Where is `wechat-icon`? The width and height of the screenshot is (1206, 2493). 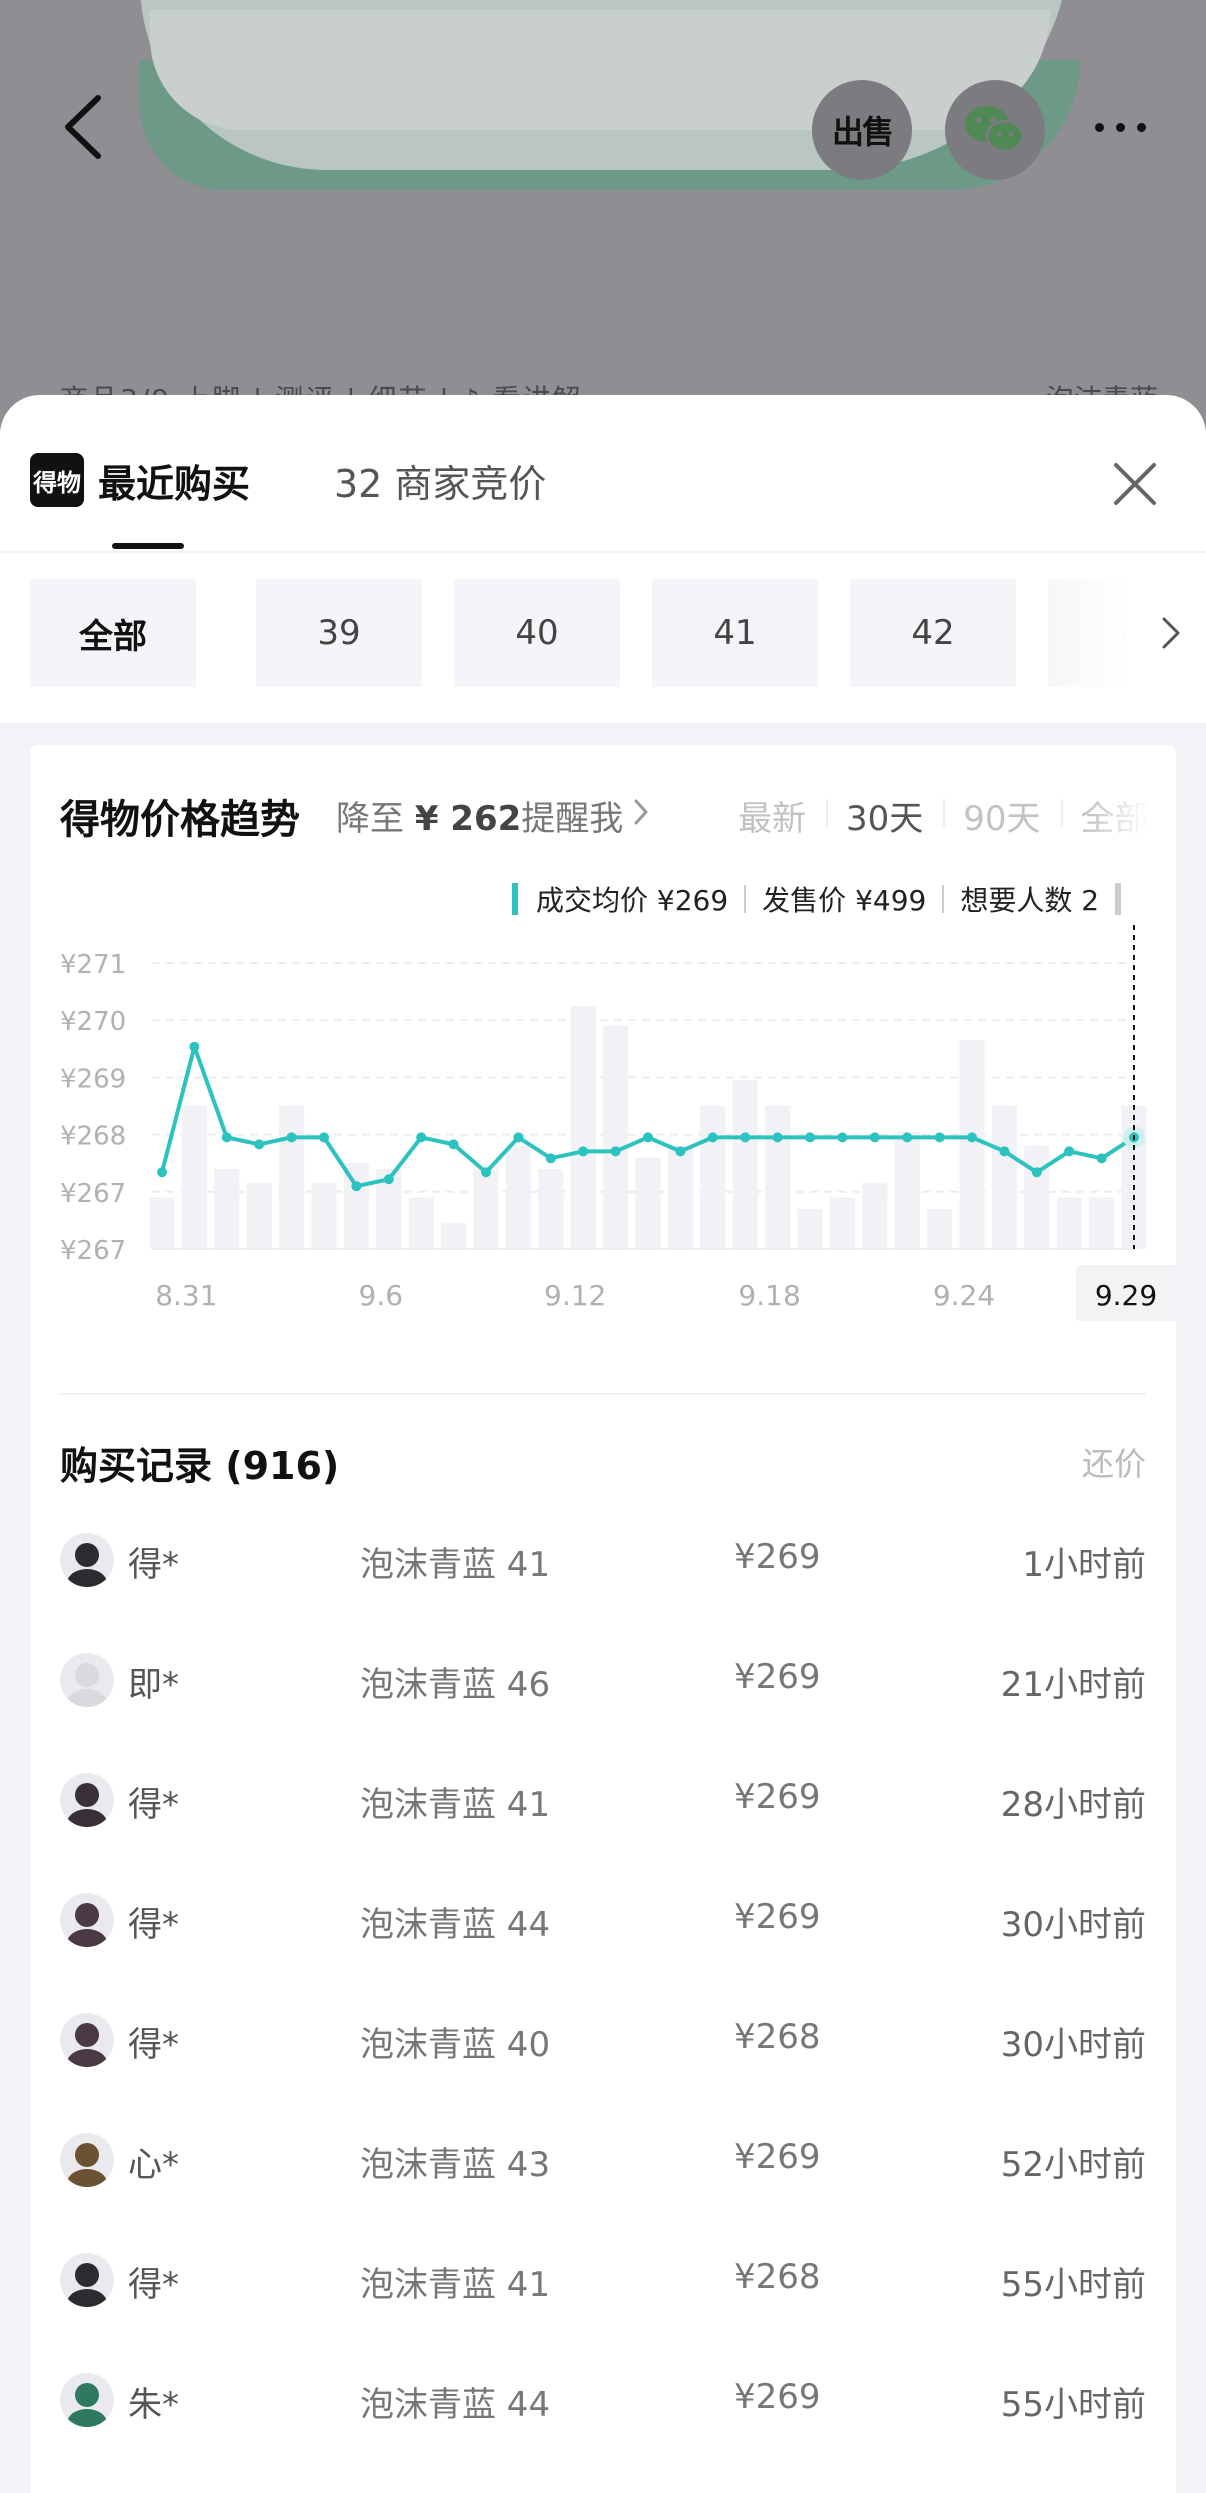
wechat-icon is located at coordinates (995, 129).